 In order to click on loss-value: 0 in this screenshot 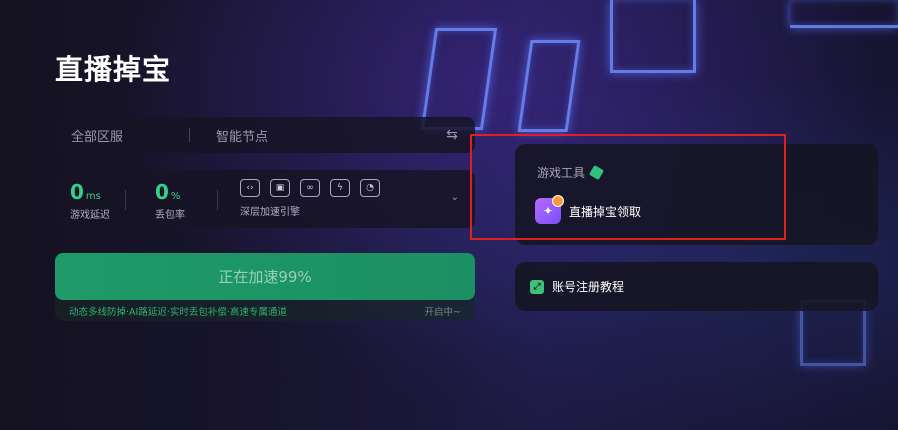, I will do `click(162, 192)`.